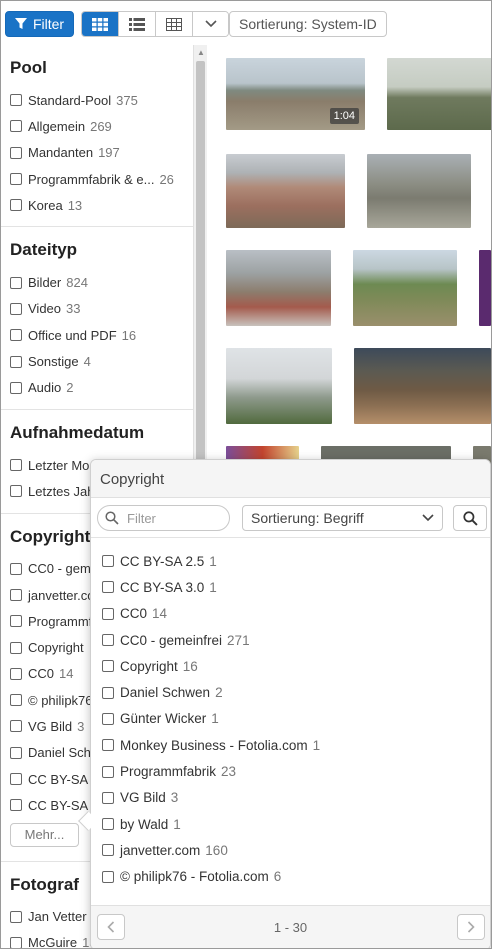 The height and width of the screenshot is (949, 492). I want to click on table-view-button, so click(174, 24).